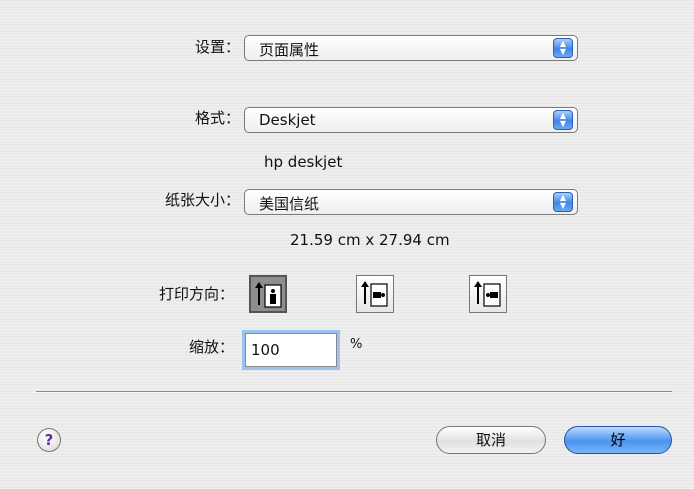 The width and height of the screenshot is (694, 489). Describe the element at coordinates (217, 47) in the screenshot. I see `settings-label: 设置：` at that location.